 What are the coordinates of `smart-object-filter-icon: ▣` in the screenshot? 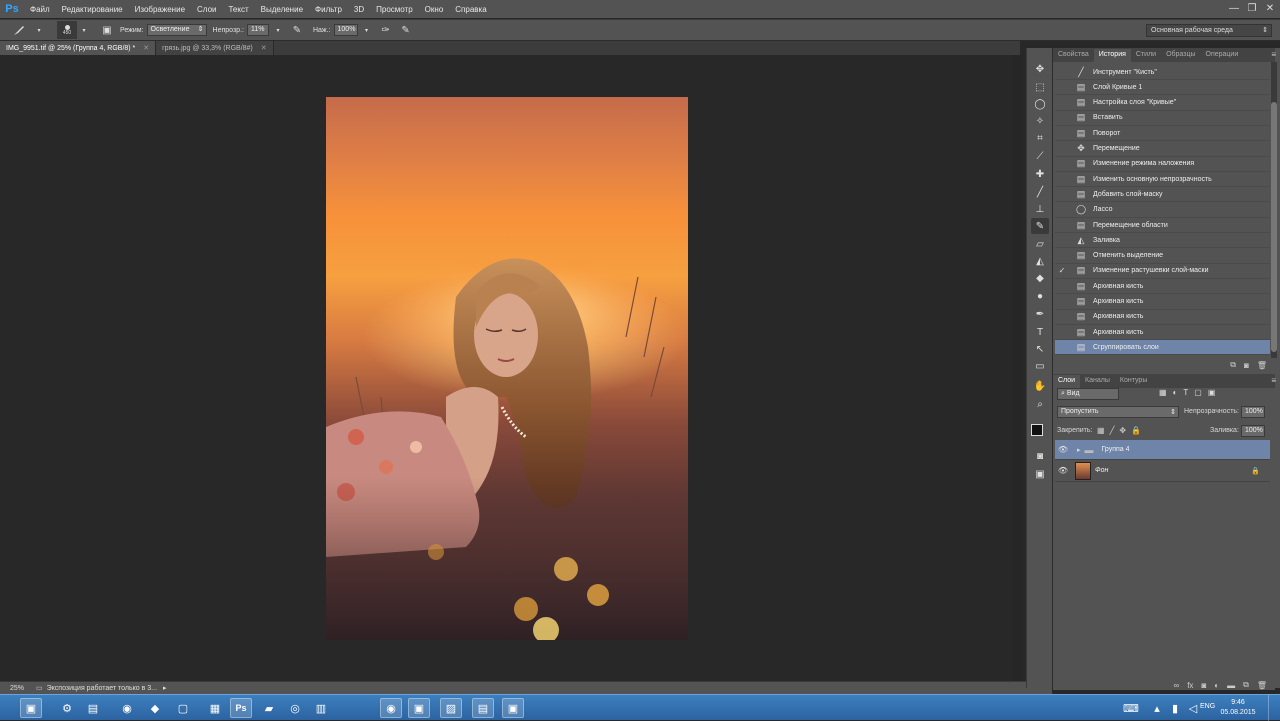 It's located at (1212, 392).